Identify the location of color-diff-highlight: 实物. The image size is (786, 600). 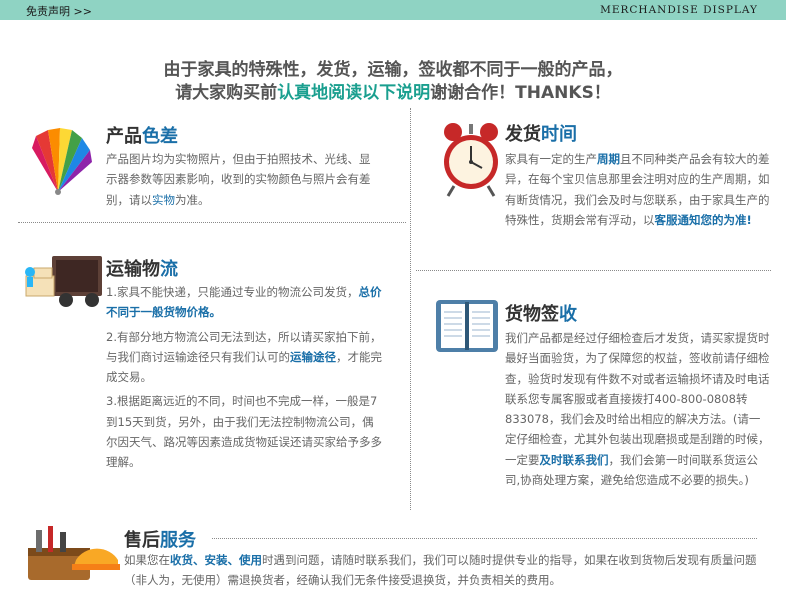
(163, 199).